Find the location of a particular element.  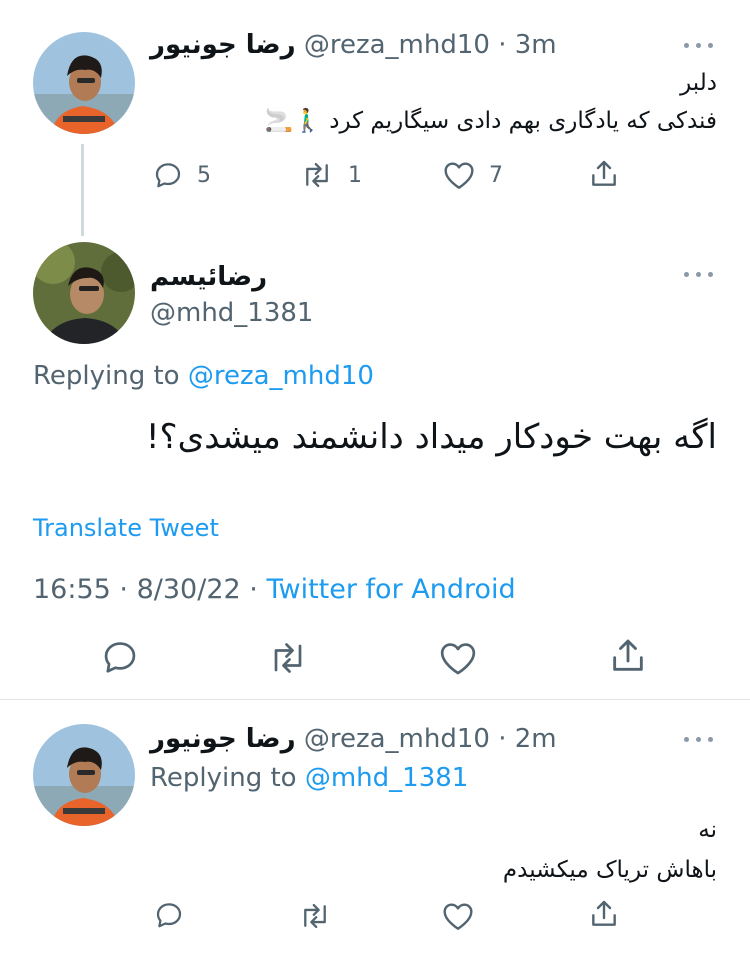

tweet-meta: 16:55 · 8/30/22 · Twitter for Android is located at coordinates (274, 589).